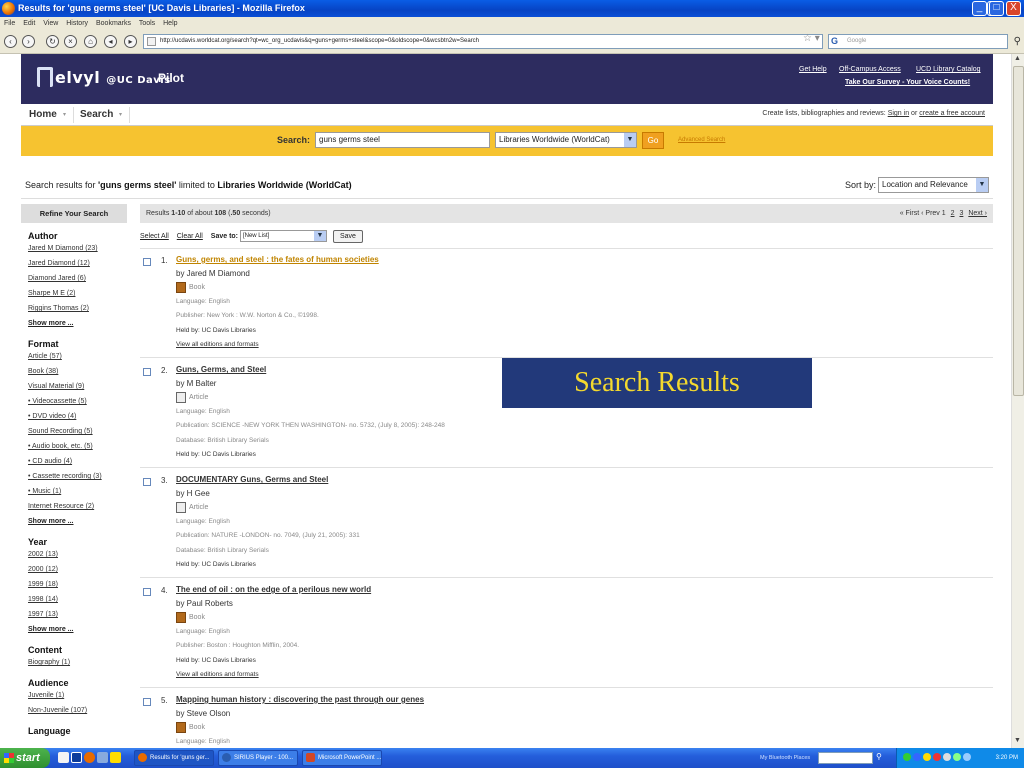 The image size is (1024, 768). Describe the element at coordinates (115, 757) in the screenshot. I see `app-icon` at that location.